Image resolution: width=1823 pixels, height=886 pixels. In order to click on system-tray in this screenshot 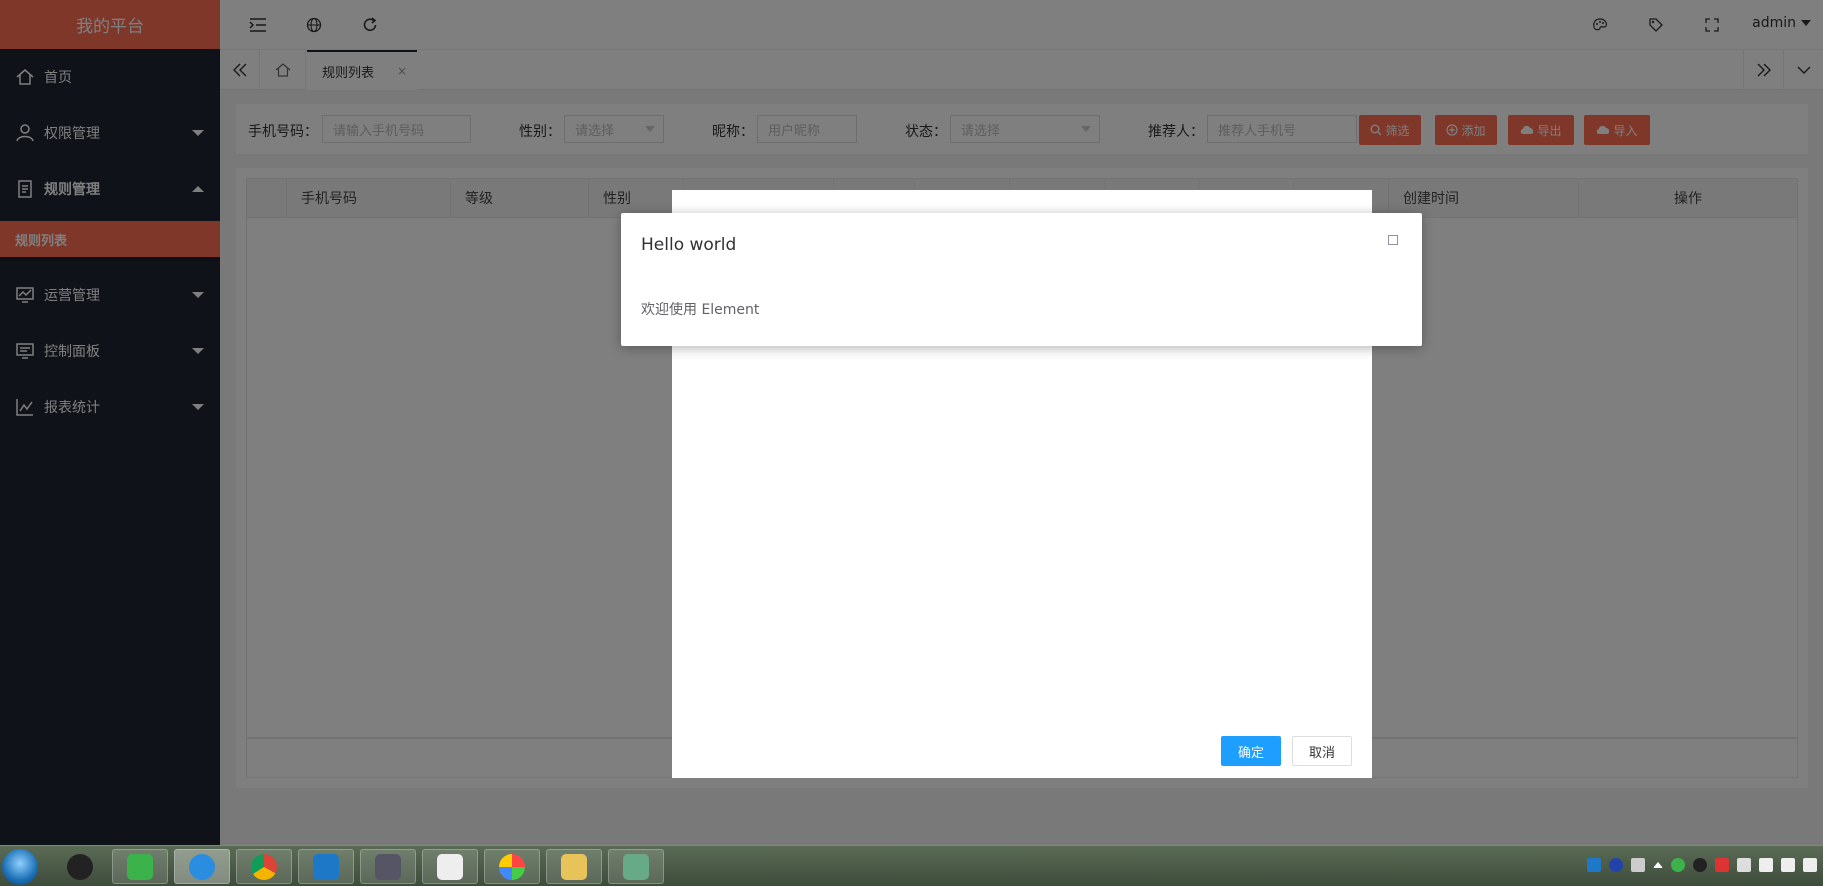, I will do `click(1702, 865)`.